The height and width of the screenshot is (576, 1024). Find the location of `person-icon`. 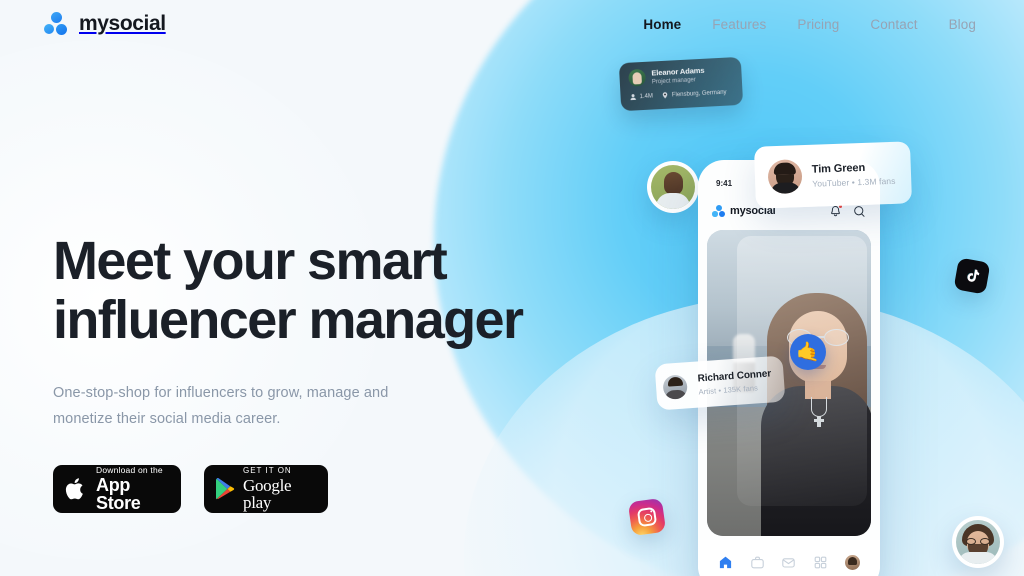

person-icon is located at coordinates (633, 97).